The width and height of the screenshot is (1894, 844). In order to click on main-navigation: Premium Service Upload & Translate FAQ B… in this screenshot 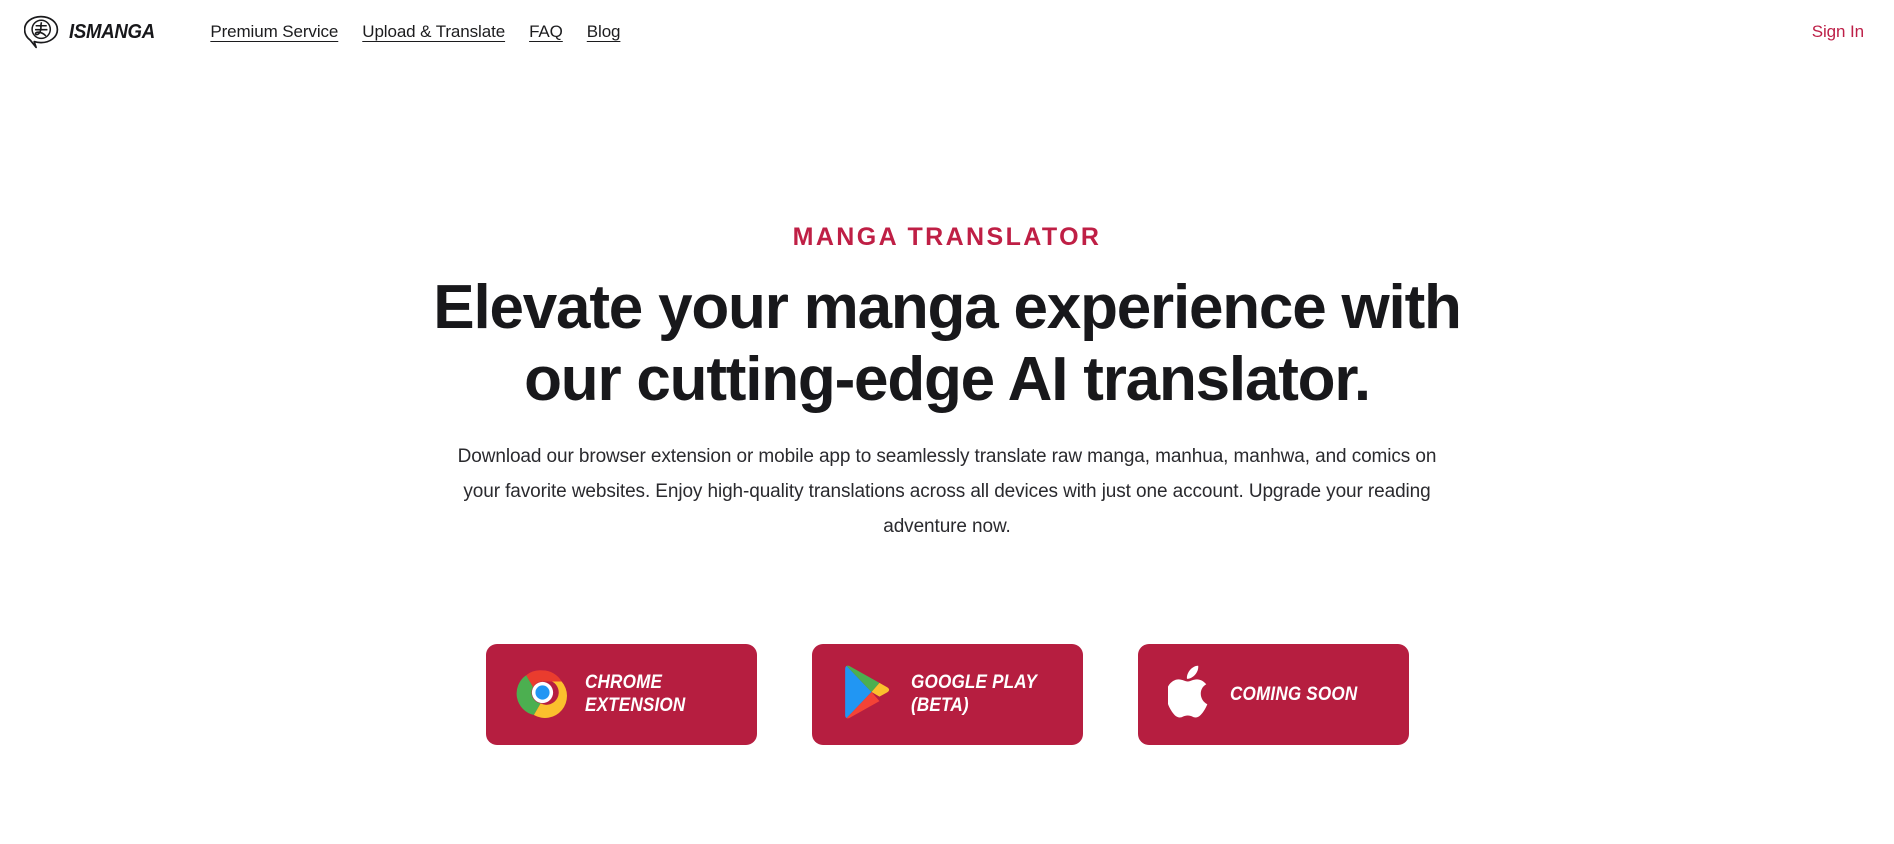, I will do `click(415, 32)`.